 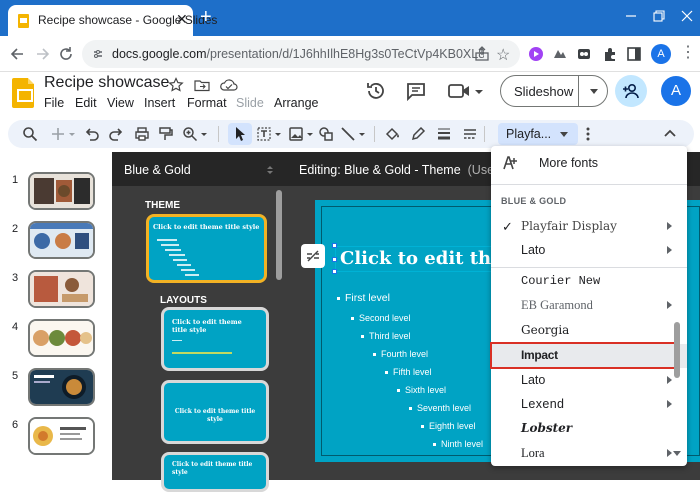 I want to click on layout-thumbnail-section: Click to edit theme title style, so click(x=215, y=412).